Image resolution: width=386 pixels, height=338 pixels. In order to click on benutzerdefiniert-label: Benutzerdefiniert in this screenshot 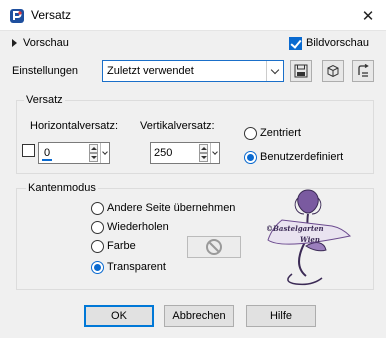, I will do `click(302, 157)`.